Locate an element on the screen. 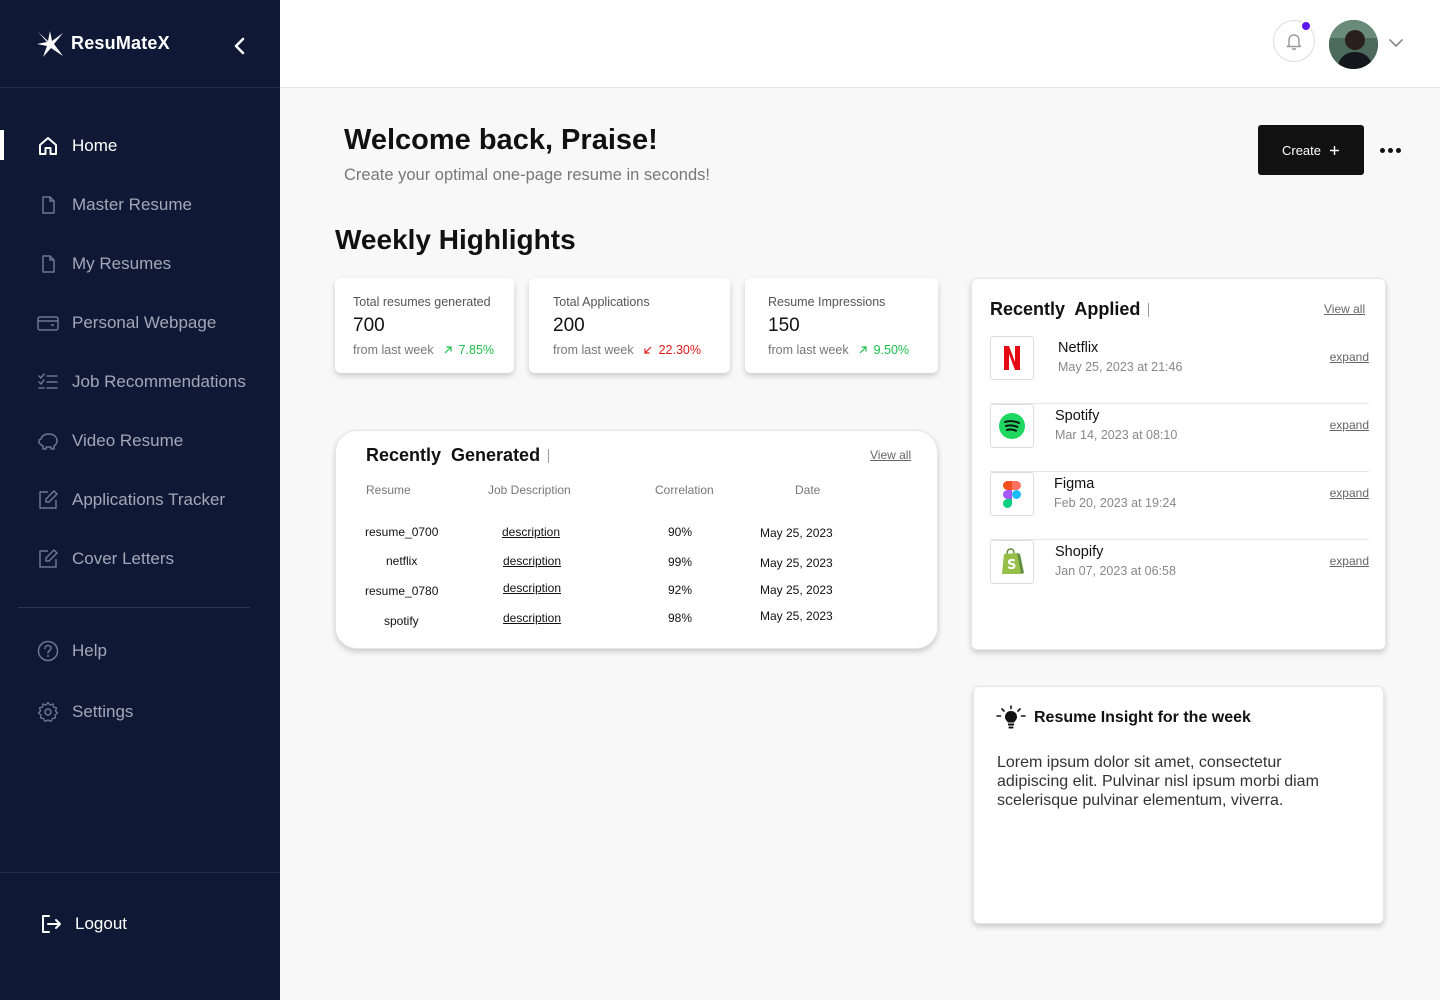 Image resolution: width=1440 pixels, height=1000 pixels. avatar is located at coordinates (1353, 44).